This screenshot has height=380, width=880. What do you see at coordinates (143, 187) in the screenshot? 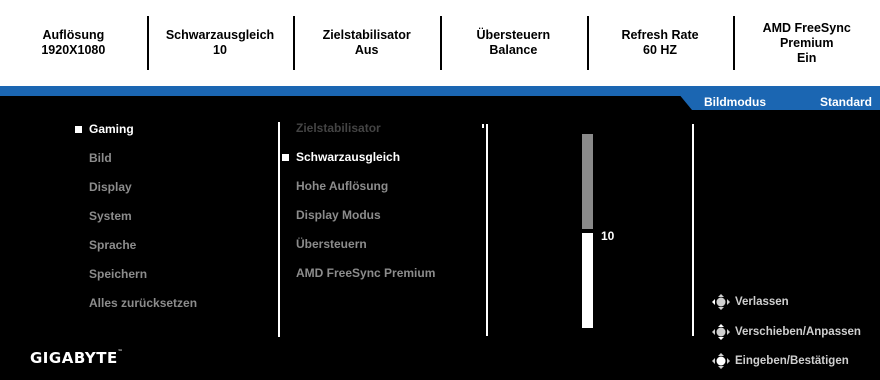
I see `main-menu-item-display: Display` at bounding box center [143, 187].